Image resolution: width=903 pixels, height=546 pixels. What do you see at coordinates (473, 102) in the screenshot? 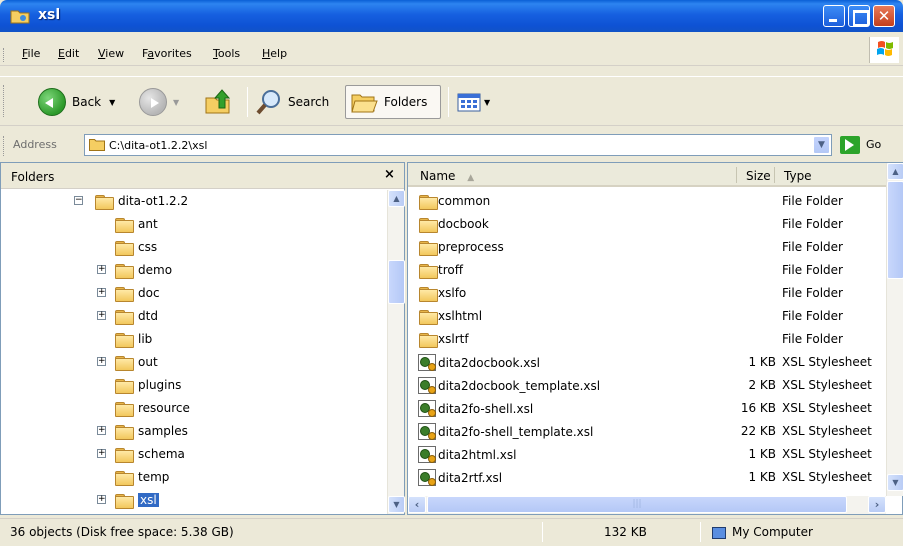
I see `views-button: ▼` at bounding box center [473, 102].